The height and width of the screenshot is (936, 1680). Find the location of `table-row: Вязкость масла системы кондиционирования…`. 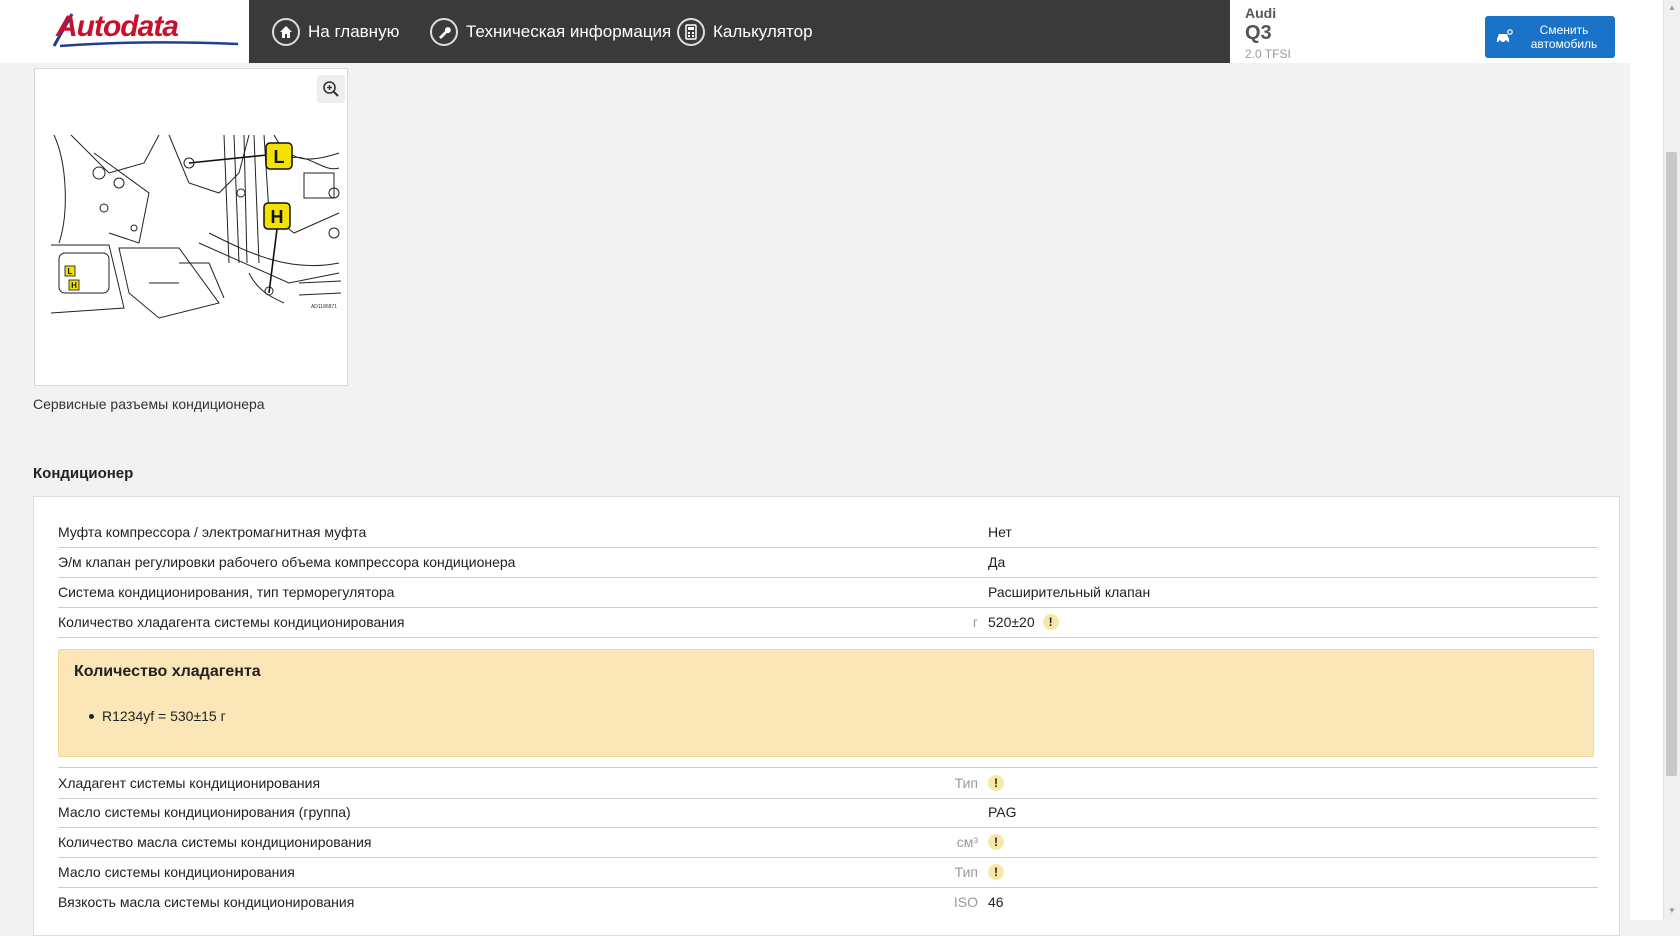

table-row: Вязкость масла системы кондиционирования… is located at coordinates (828, 902).